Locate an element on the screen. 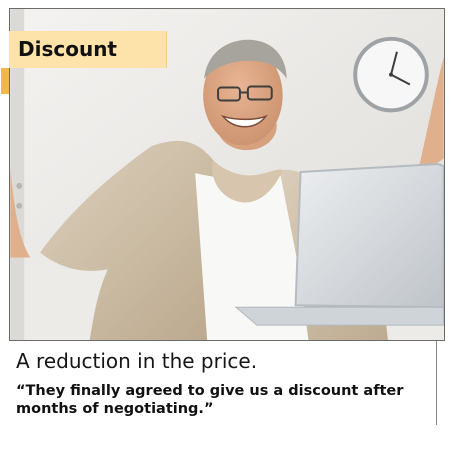 The width and height of the screenshot is (454, 453). door-hinge-top is located at coordinates (19, 185).